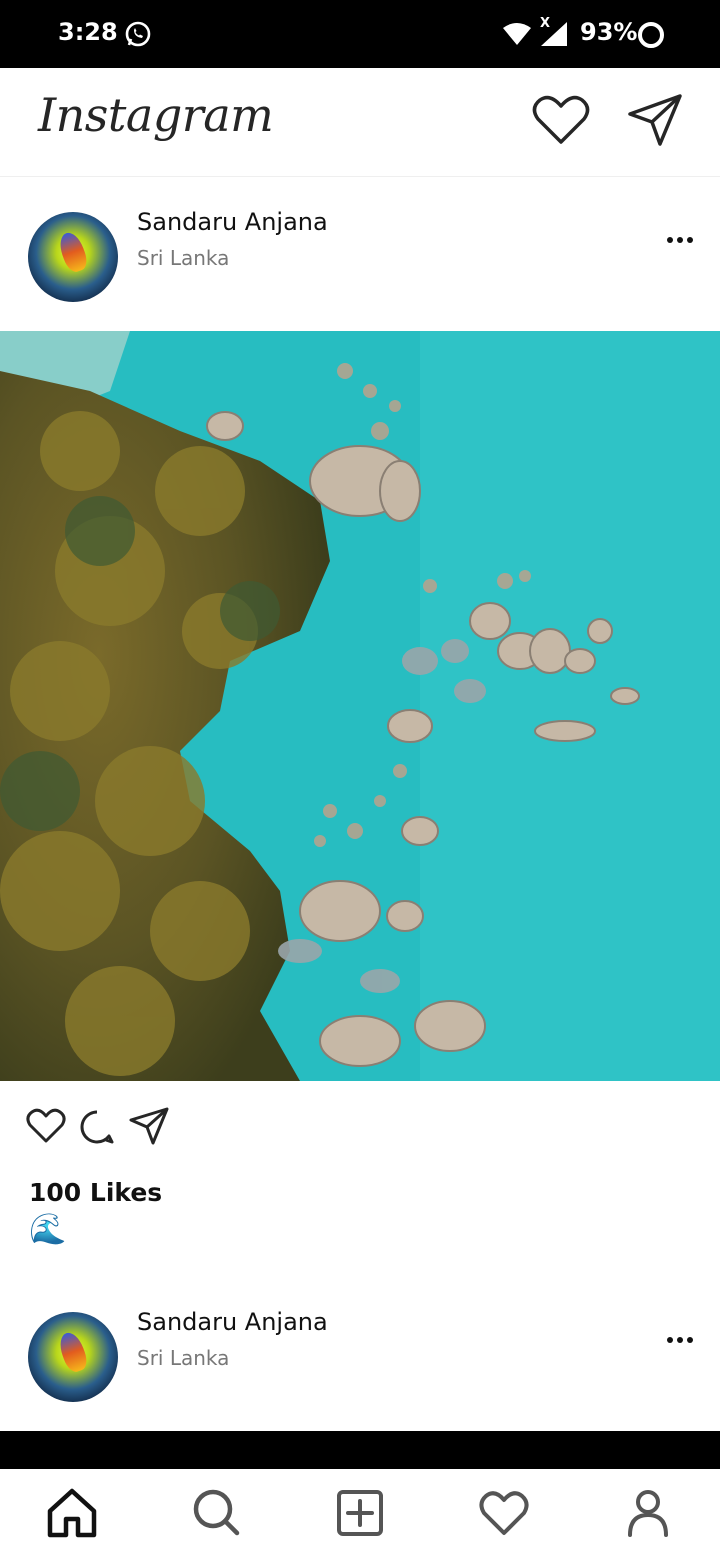 This screenshot has height=1560, width=720. What do you see at coordinates (156, 115) in the screenshot?
I see `app-logo: Instagram` at bounding box center [156, 115].